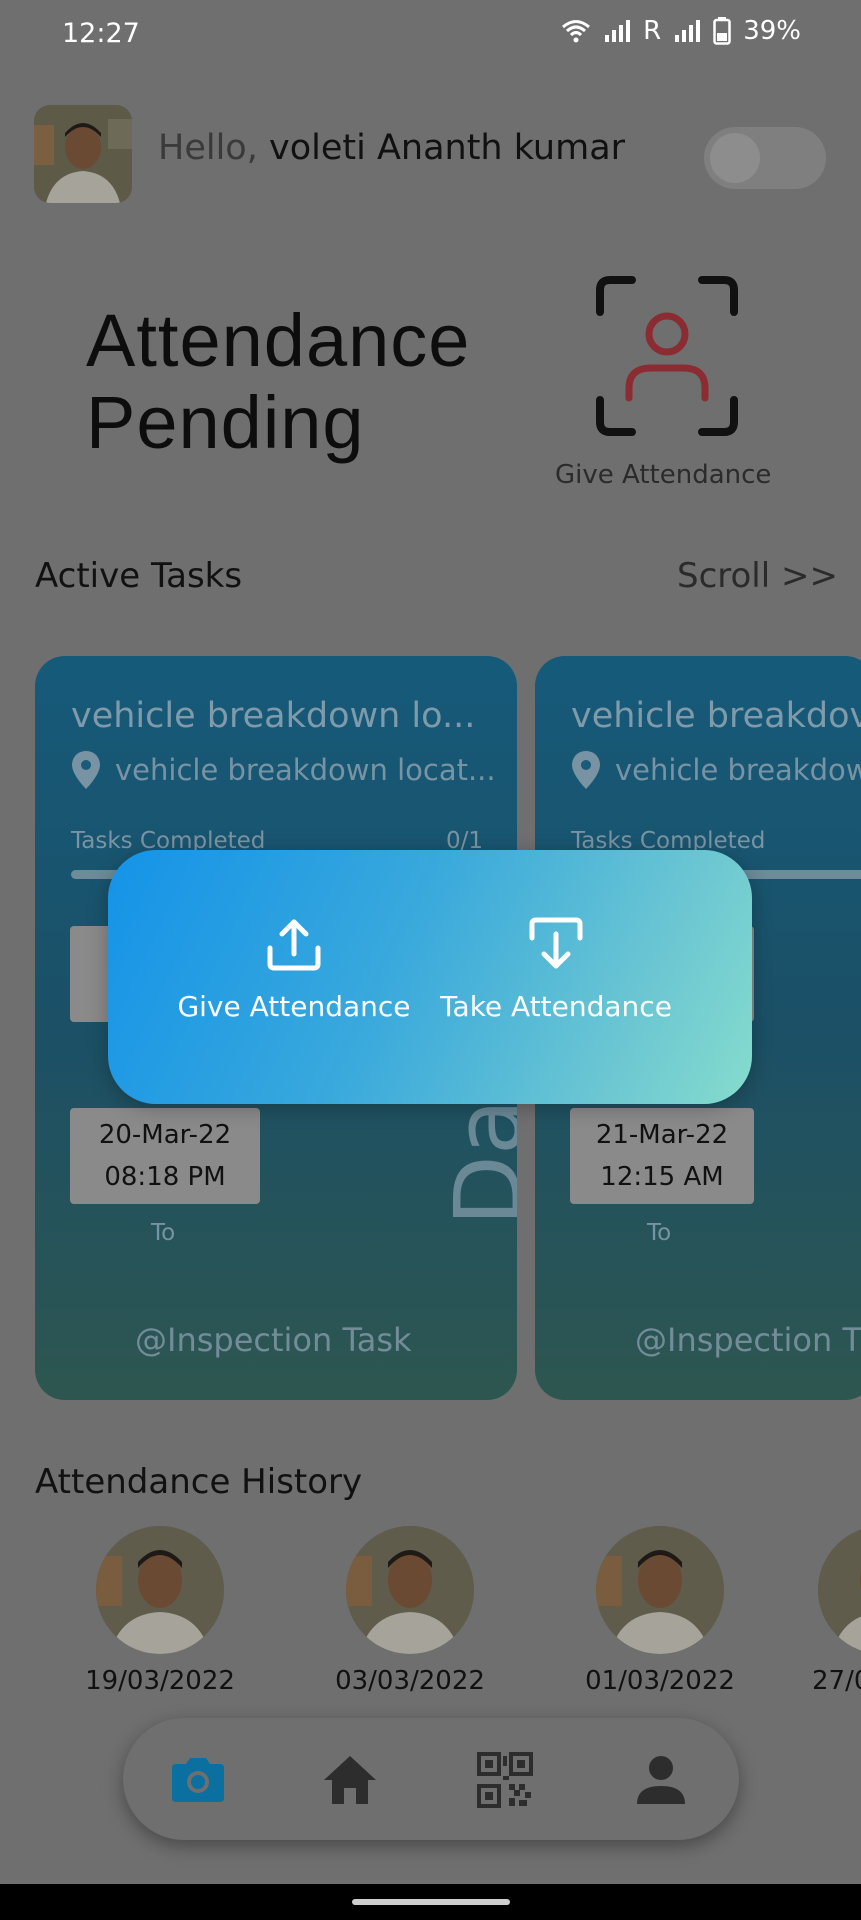 The width and height of the screenshot is (861, 1920). Describe the element at coordinates (722, 31) in the screenshot. I see `battery-icon` at that location.